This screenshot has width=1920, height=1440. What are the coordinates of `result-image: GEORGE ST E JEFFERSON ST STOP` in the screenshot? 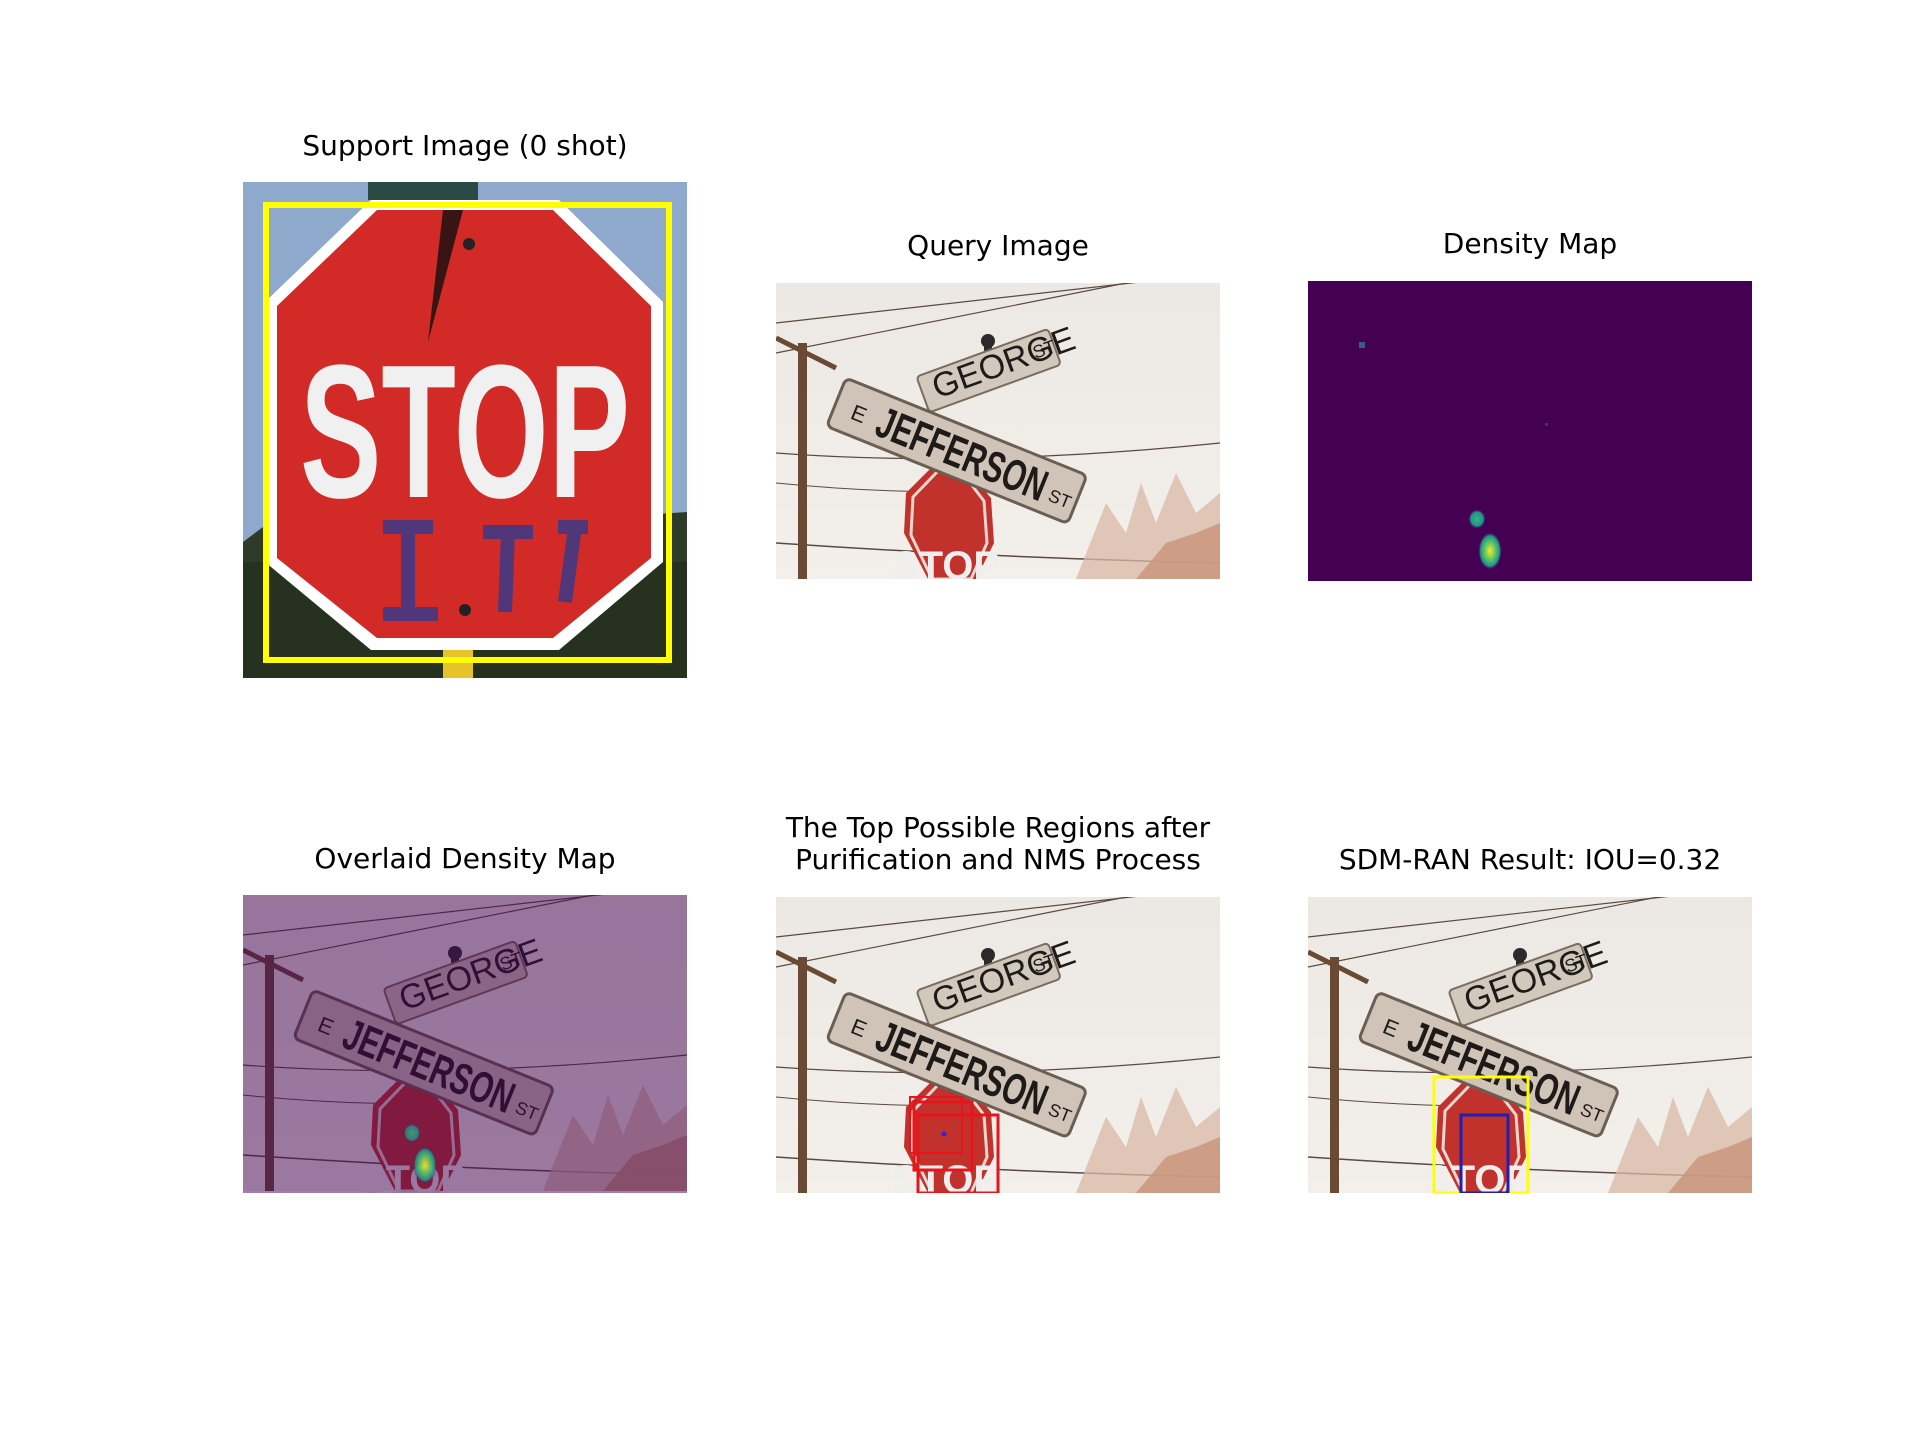 It's located at (1530, 1045).